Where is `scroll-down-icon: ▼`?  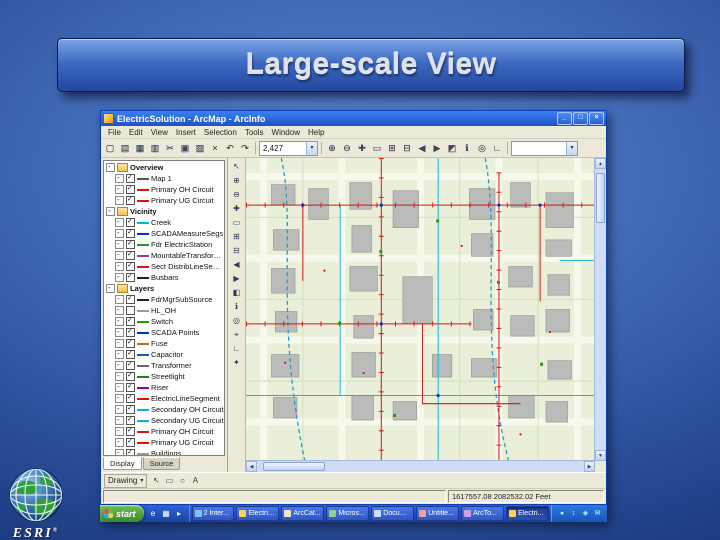 scroll-down-icon: ▼ is located at coordinates (600, 455).